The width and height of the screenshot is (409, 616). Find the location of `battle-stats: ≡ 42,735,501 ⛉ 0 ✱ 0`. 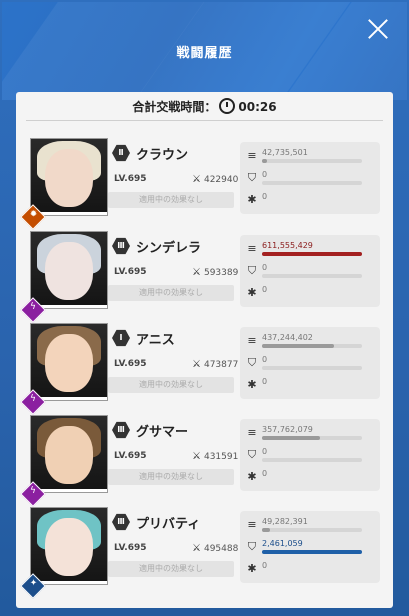

battle-stats: ≡ 42,735,501 ⛉ 0 ✱ 0 is located at coordinates (310, 178).